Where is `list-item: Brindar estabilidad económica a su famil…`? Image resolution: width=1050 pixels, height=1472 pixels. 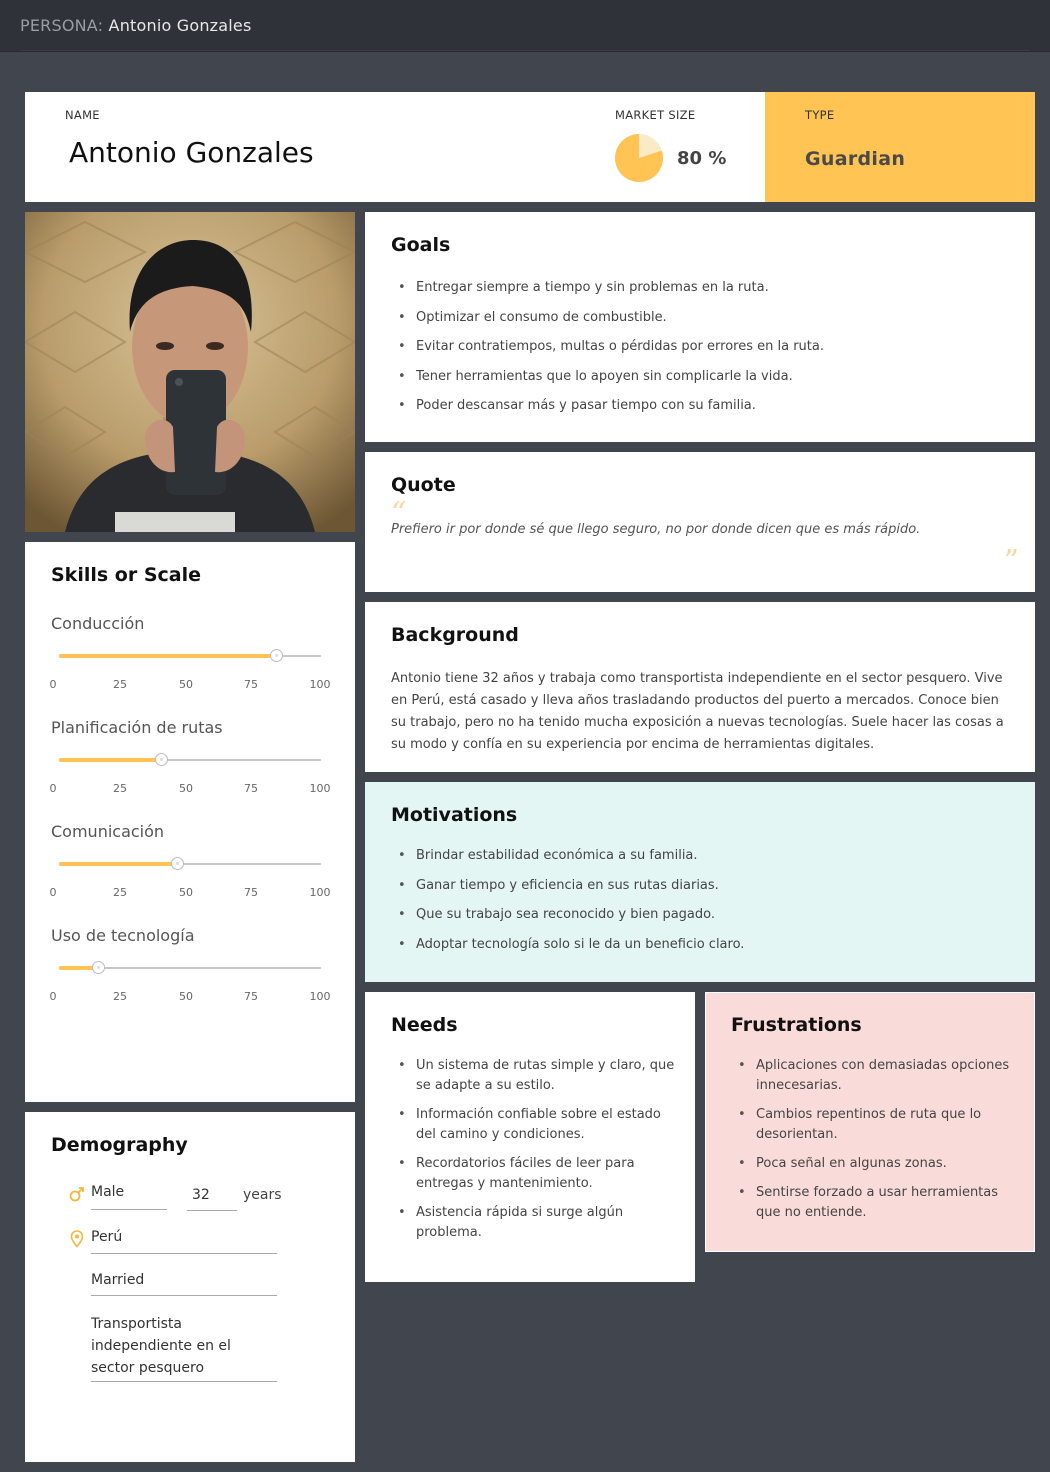
list-item: Brindar estabilidad económica a su famil… is located at coordinates (701, 856).